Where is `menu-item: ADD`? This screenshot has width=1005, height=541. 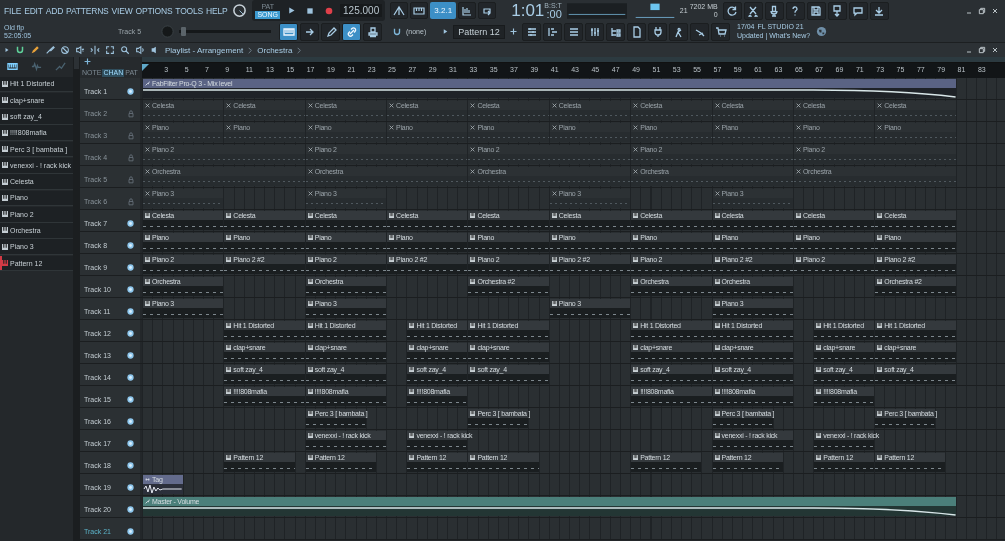 menu-item: ADD is located at coordinates (54, 10).